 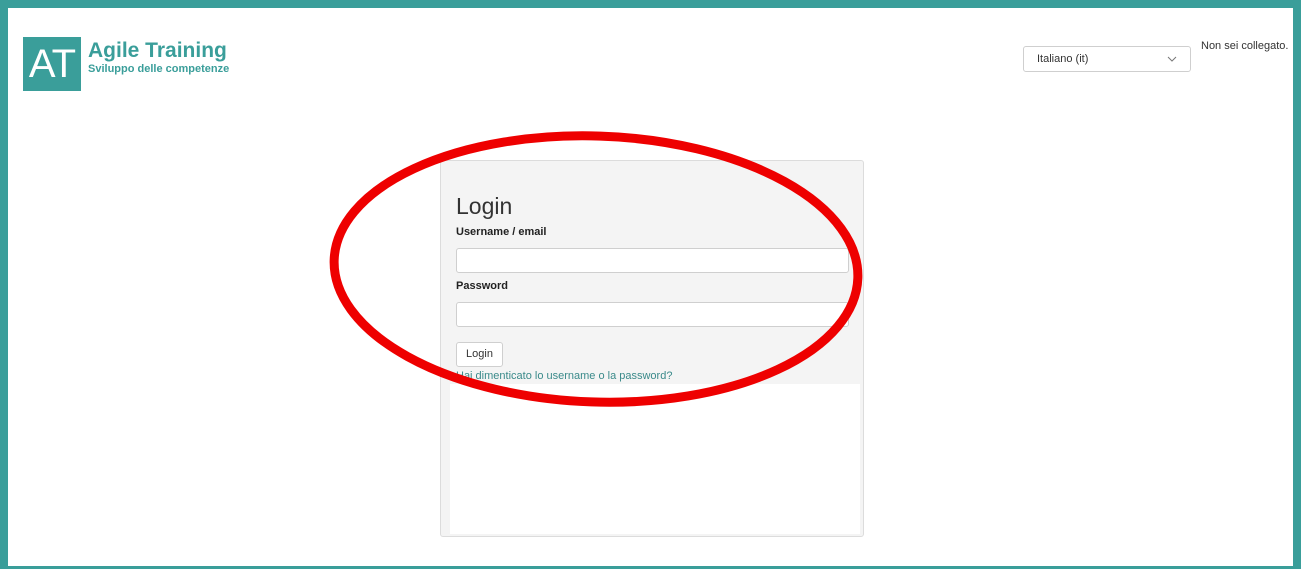 I want to click on password-label: Password, so click(x=482, y=286).